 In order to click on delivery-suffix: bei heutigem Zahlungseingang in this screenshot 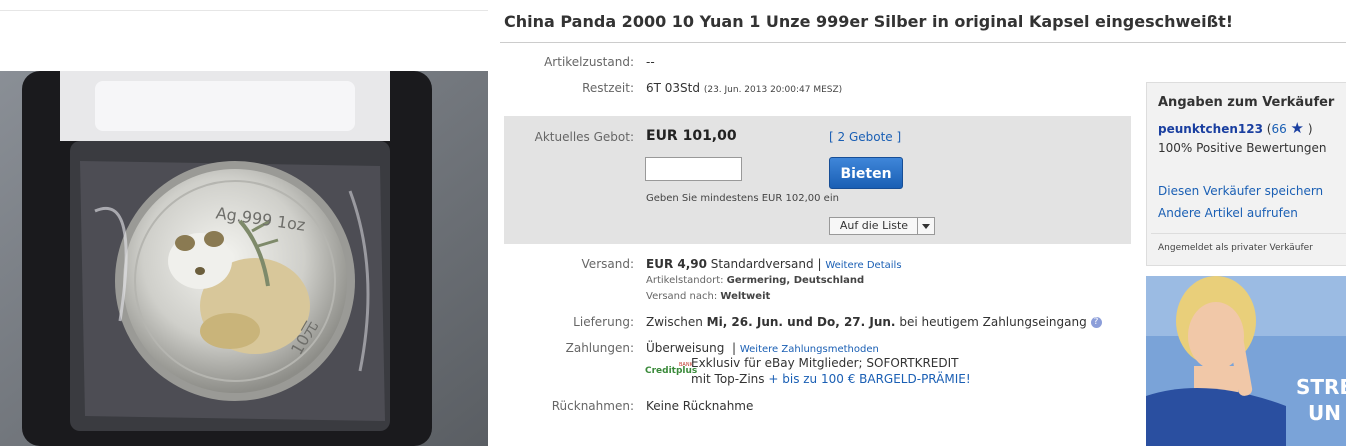, I will do `click(993, 322)`.